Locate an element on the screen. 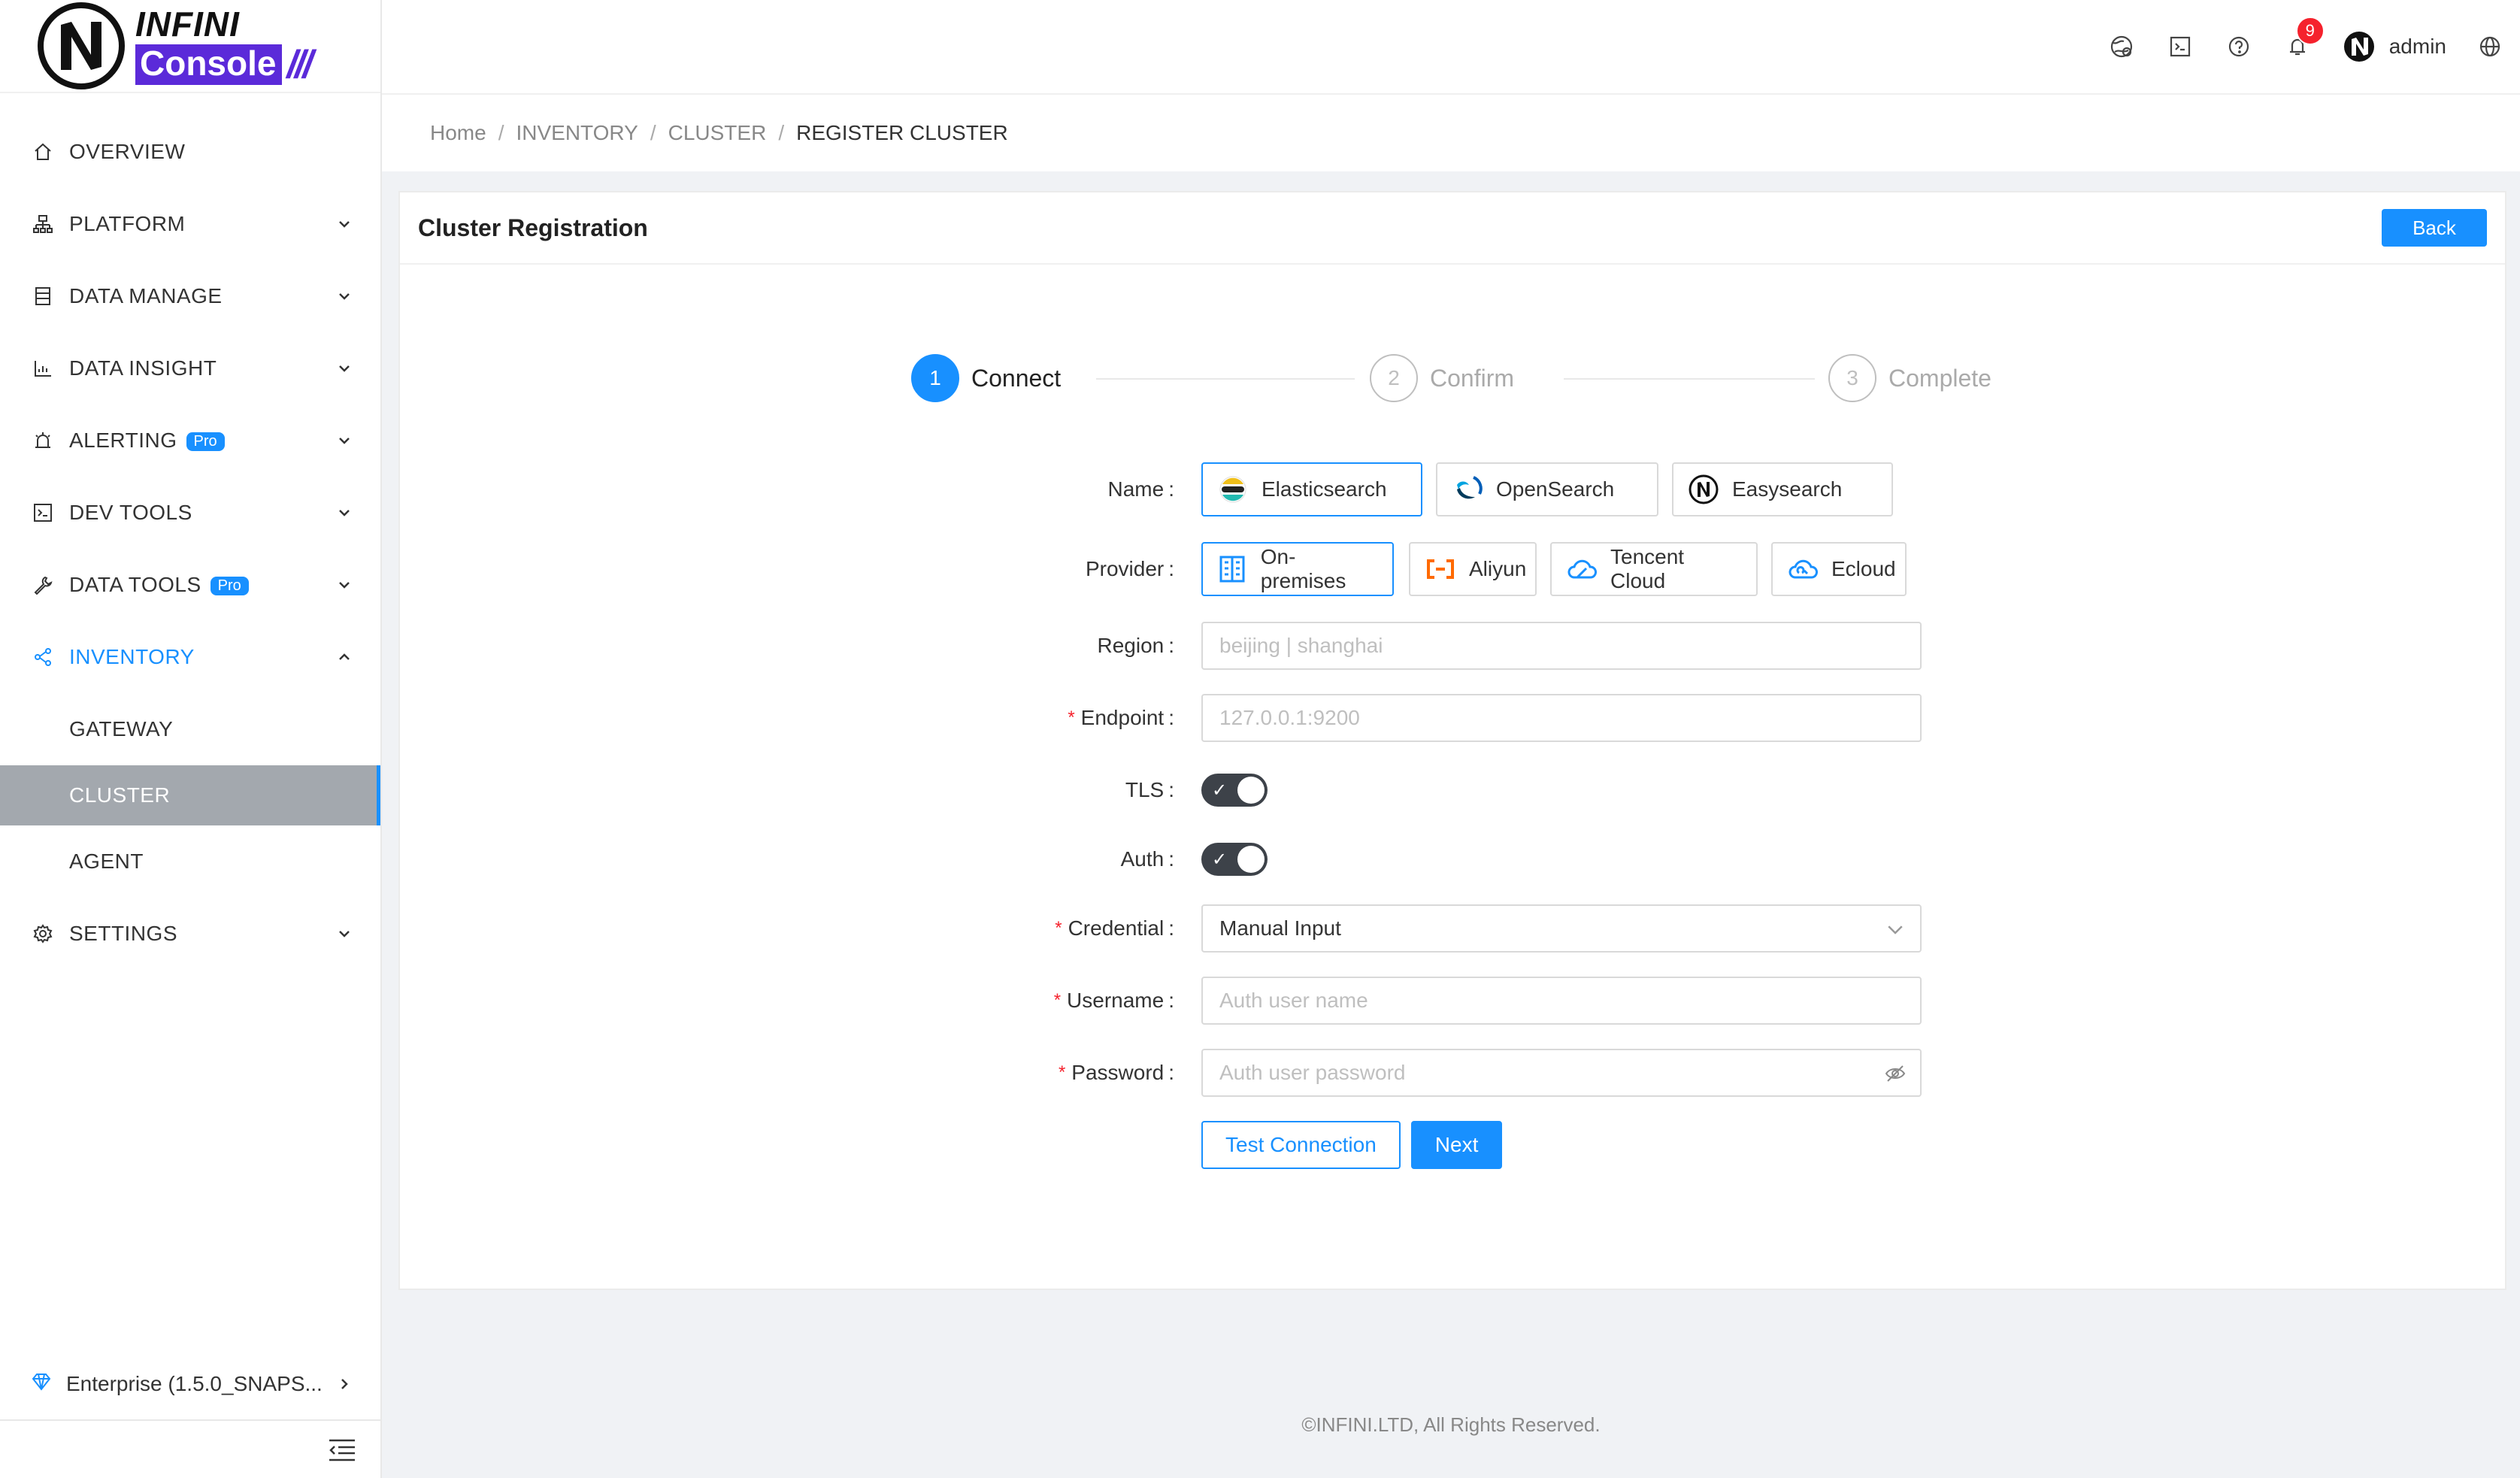 Image resolution: width=2520 pixels, height=1478 pixels. sidebar-item-label: OVERVIEW is located at coordinates (127, 151).